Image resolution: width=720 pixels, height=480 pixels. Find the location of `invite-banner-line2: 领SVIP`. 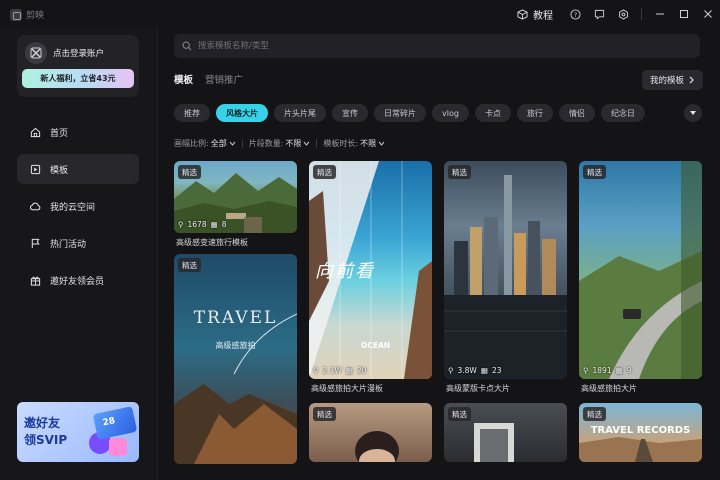

invite-banner-line2: 领SVIP is located at coordinates (46, 440).